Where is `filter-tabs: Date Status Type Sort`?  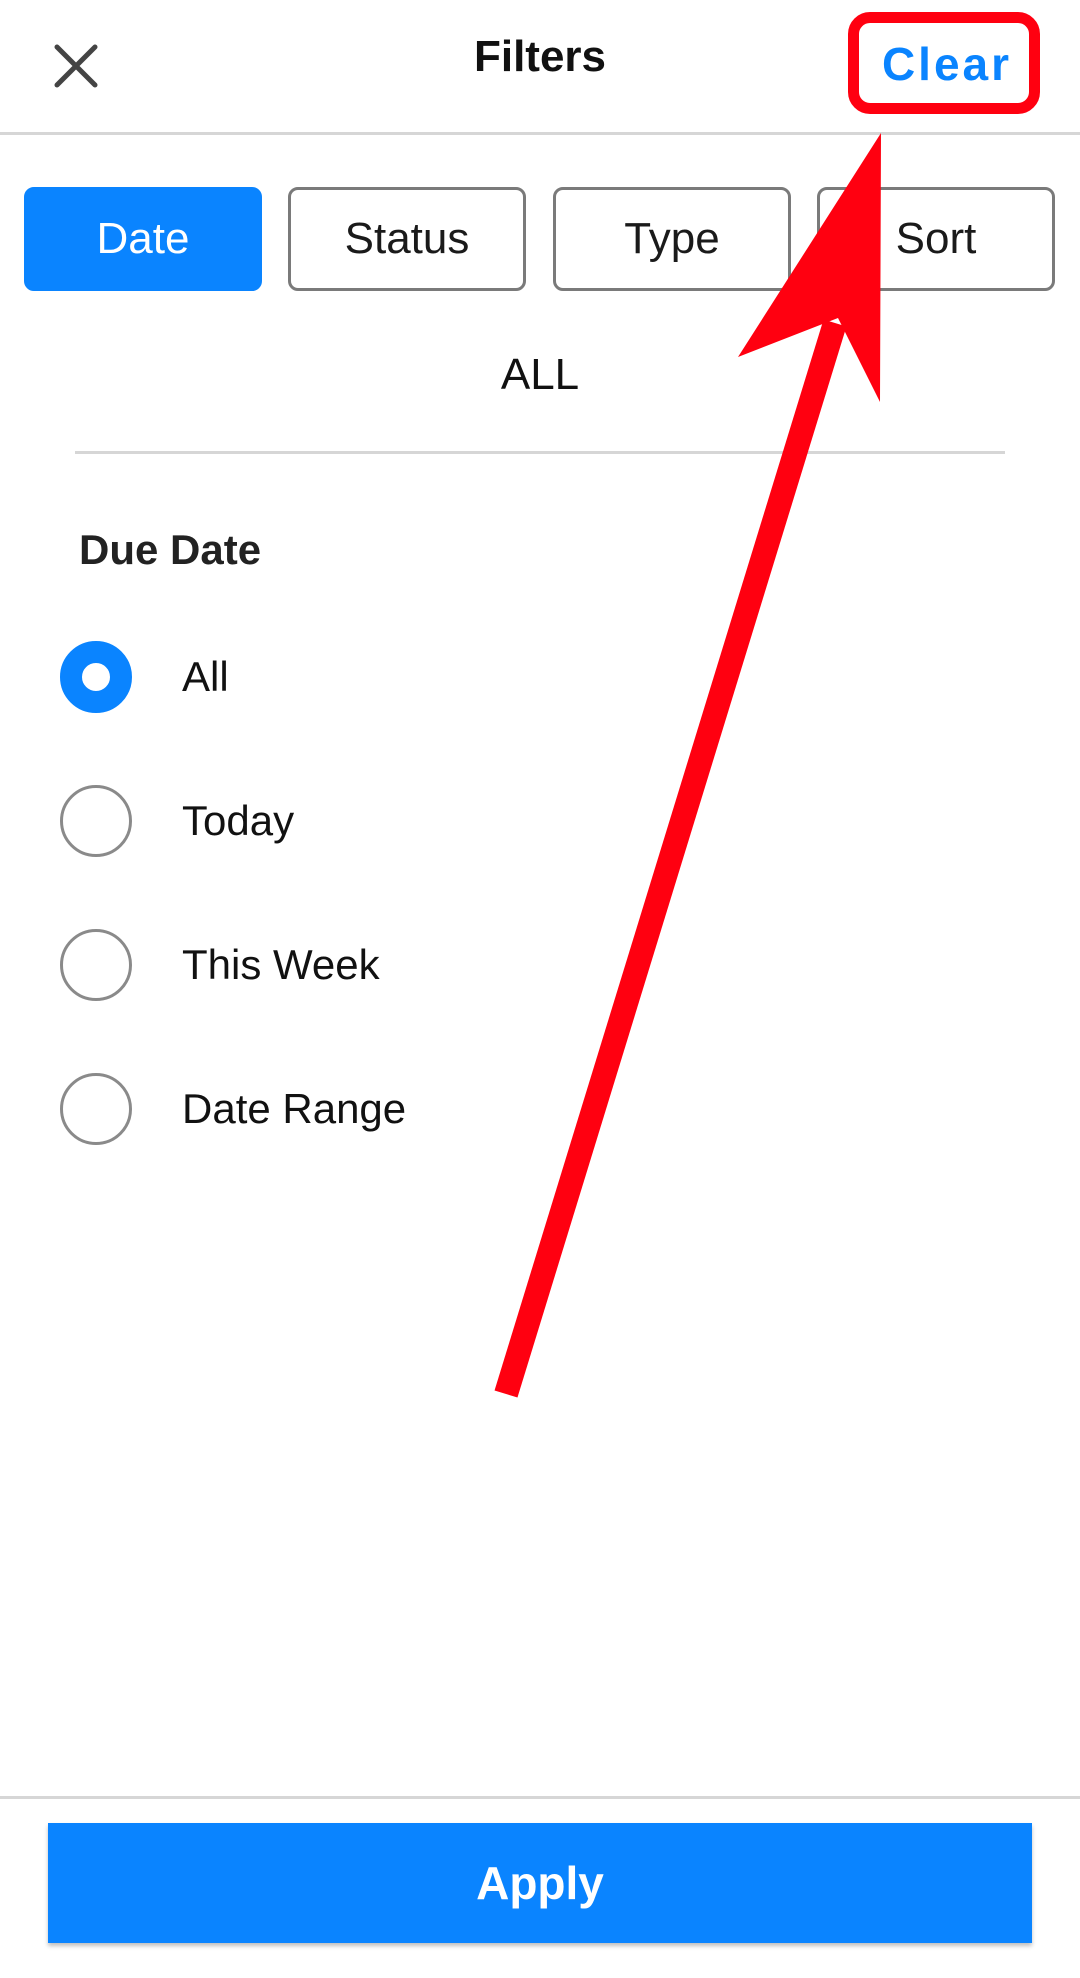
filter-tabs: Date Status Type Sort is located at coordinates (540, 239).